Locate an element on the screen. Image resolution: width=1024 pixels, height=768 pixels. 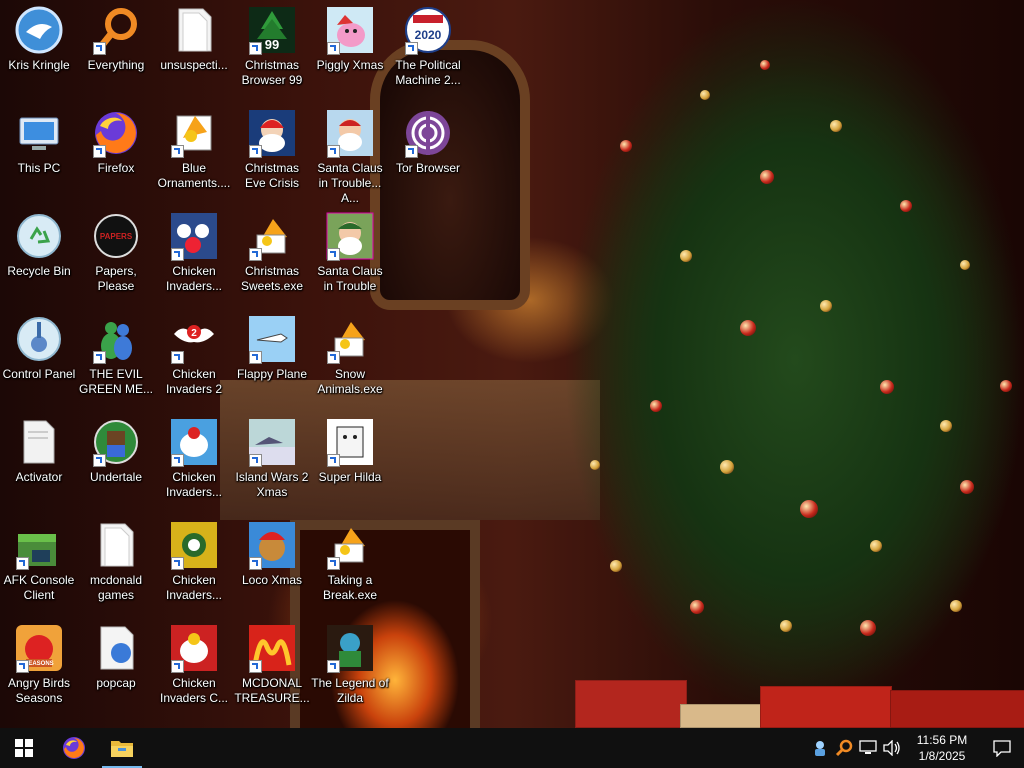
desktop-icon: Taking a Break.exe is located at coordinates (350, 560).